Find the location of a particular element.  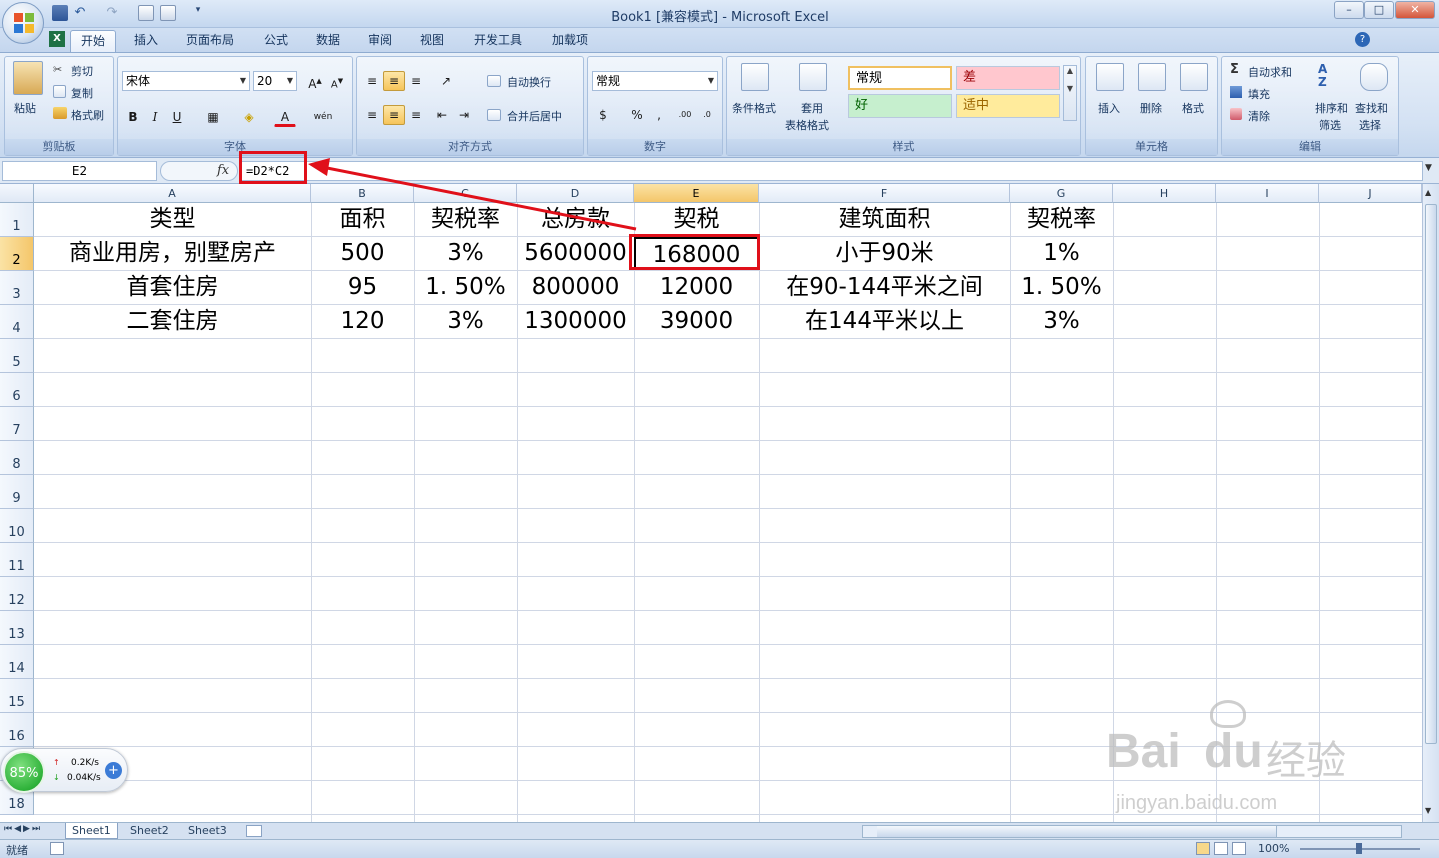

cell-f1: 建筑面积 is located at coordinates (884, 219).